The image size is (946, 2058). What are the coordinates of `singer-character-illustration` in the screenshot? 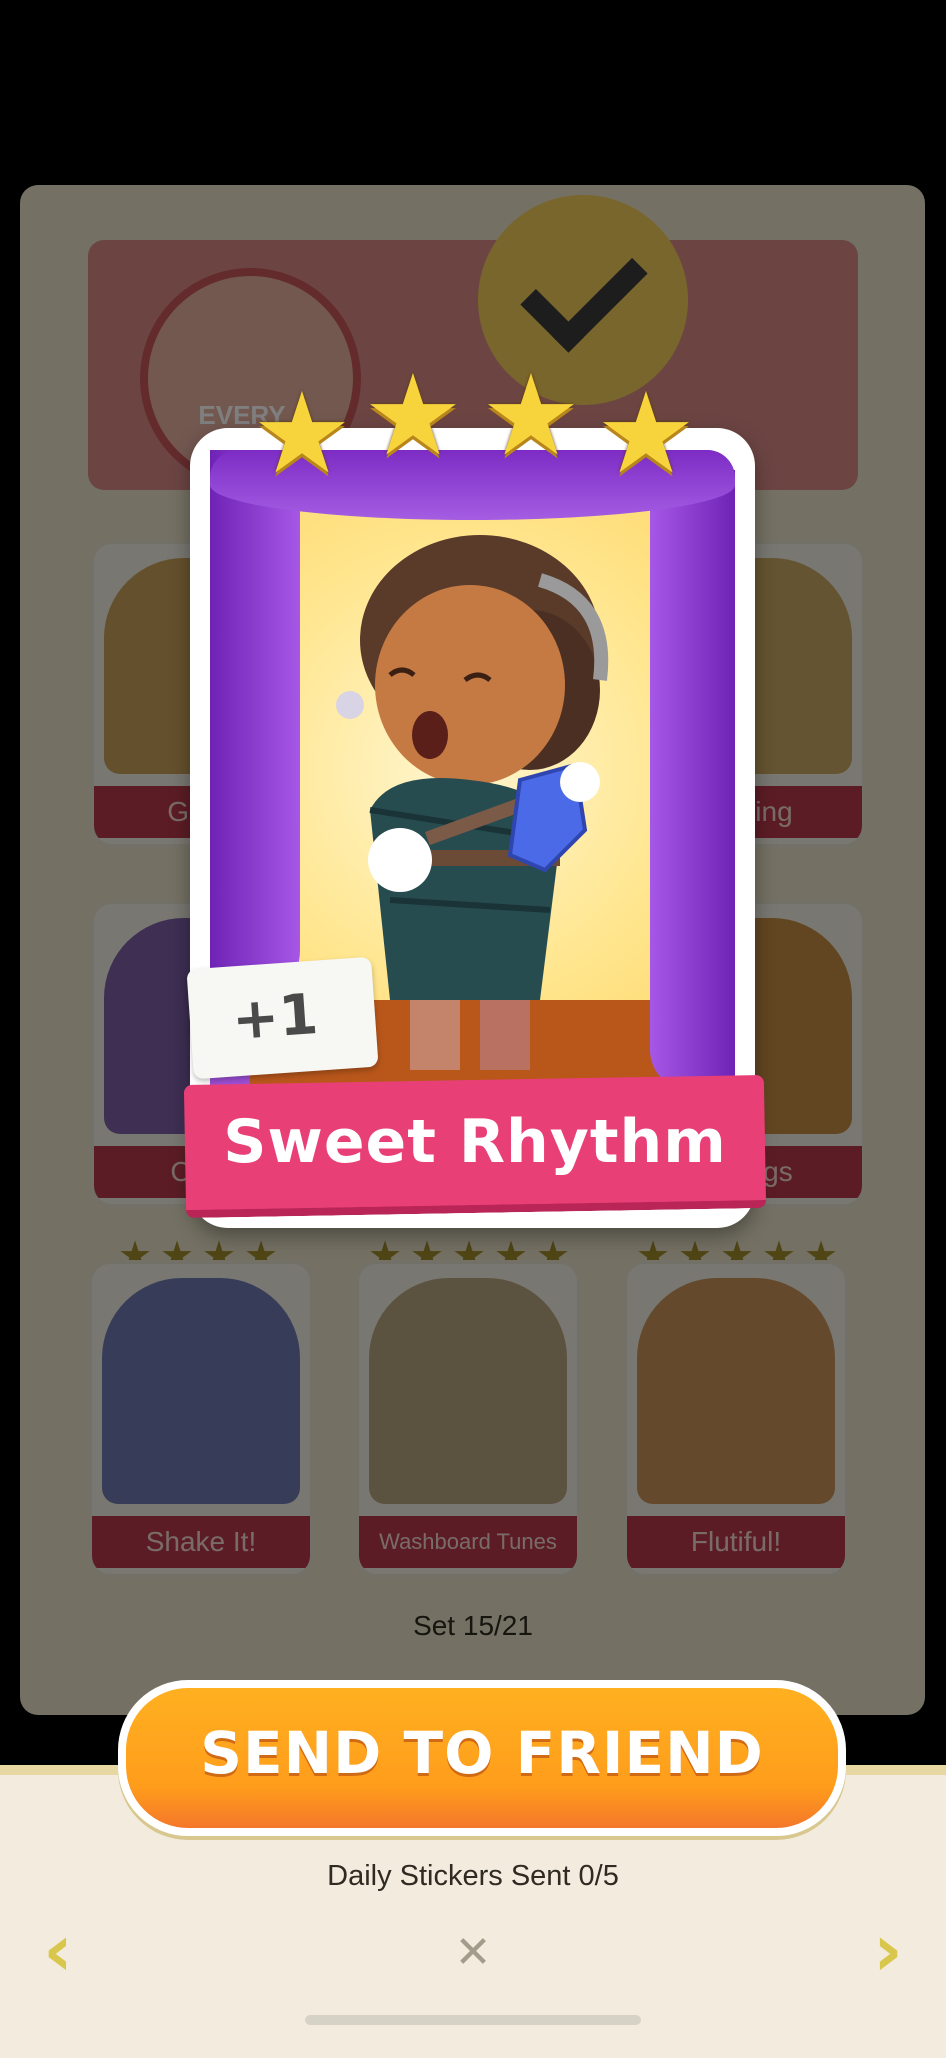 It's located at (472, 802).